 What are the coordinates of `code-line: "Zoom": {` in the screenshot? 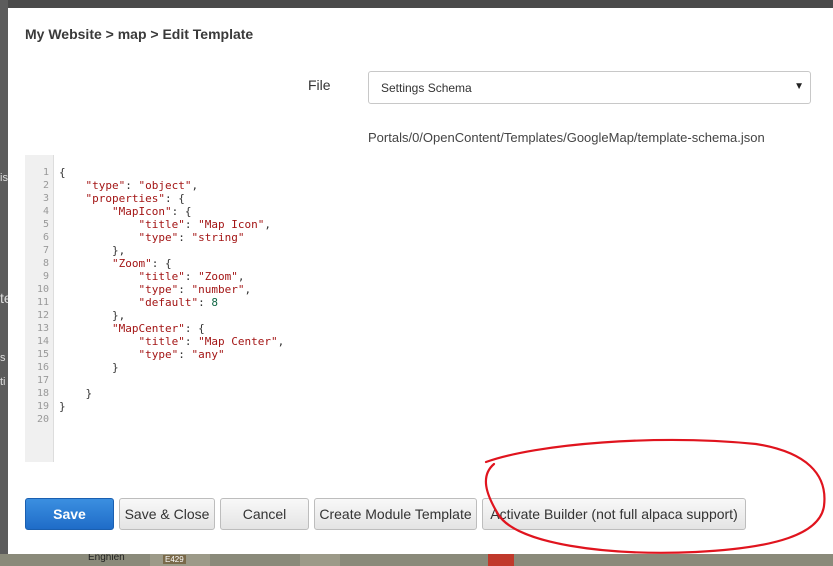 It's located at (141, 263).